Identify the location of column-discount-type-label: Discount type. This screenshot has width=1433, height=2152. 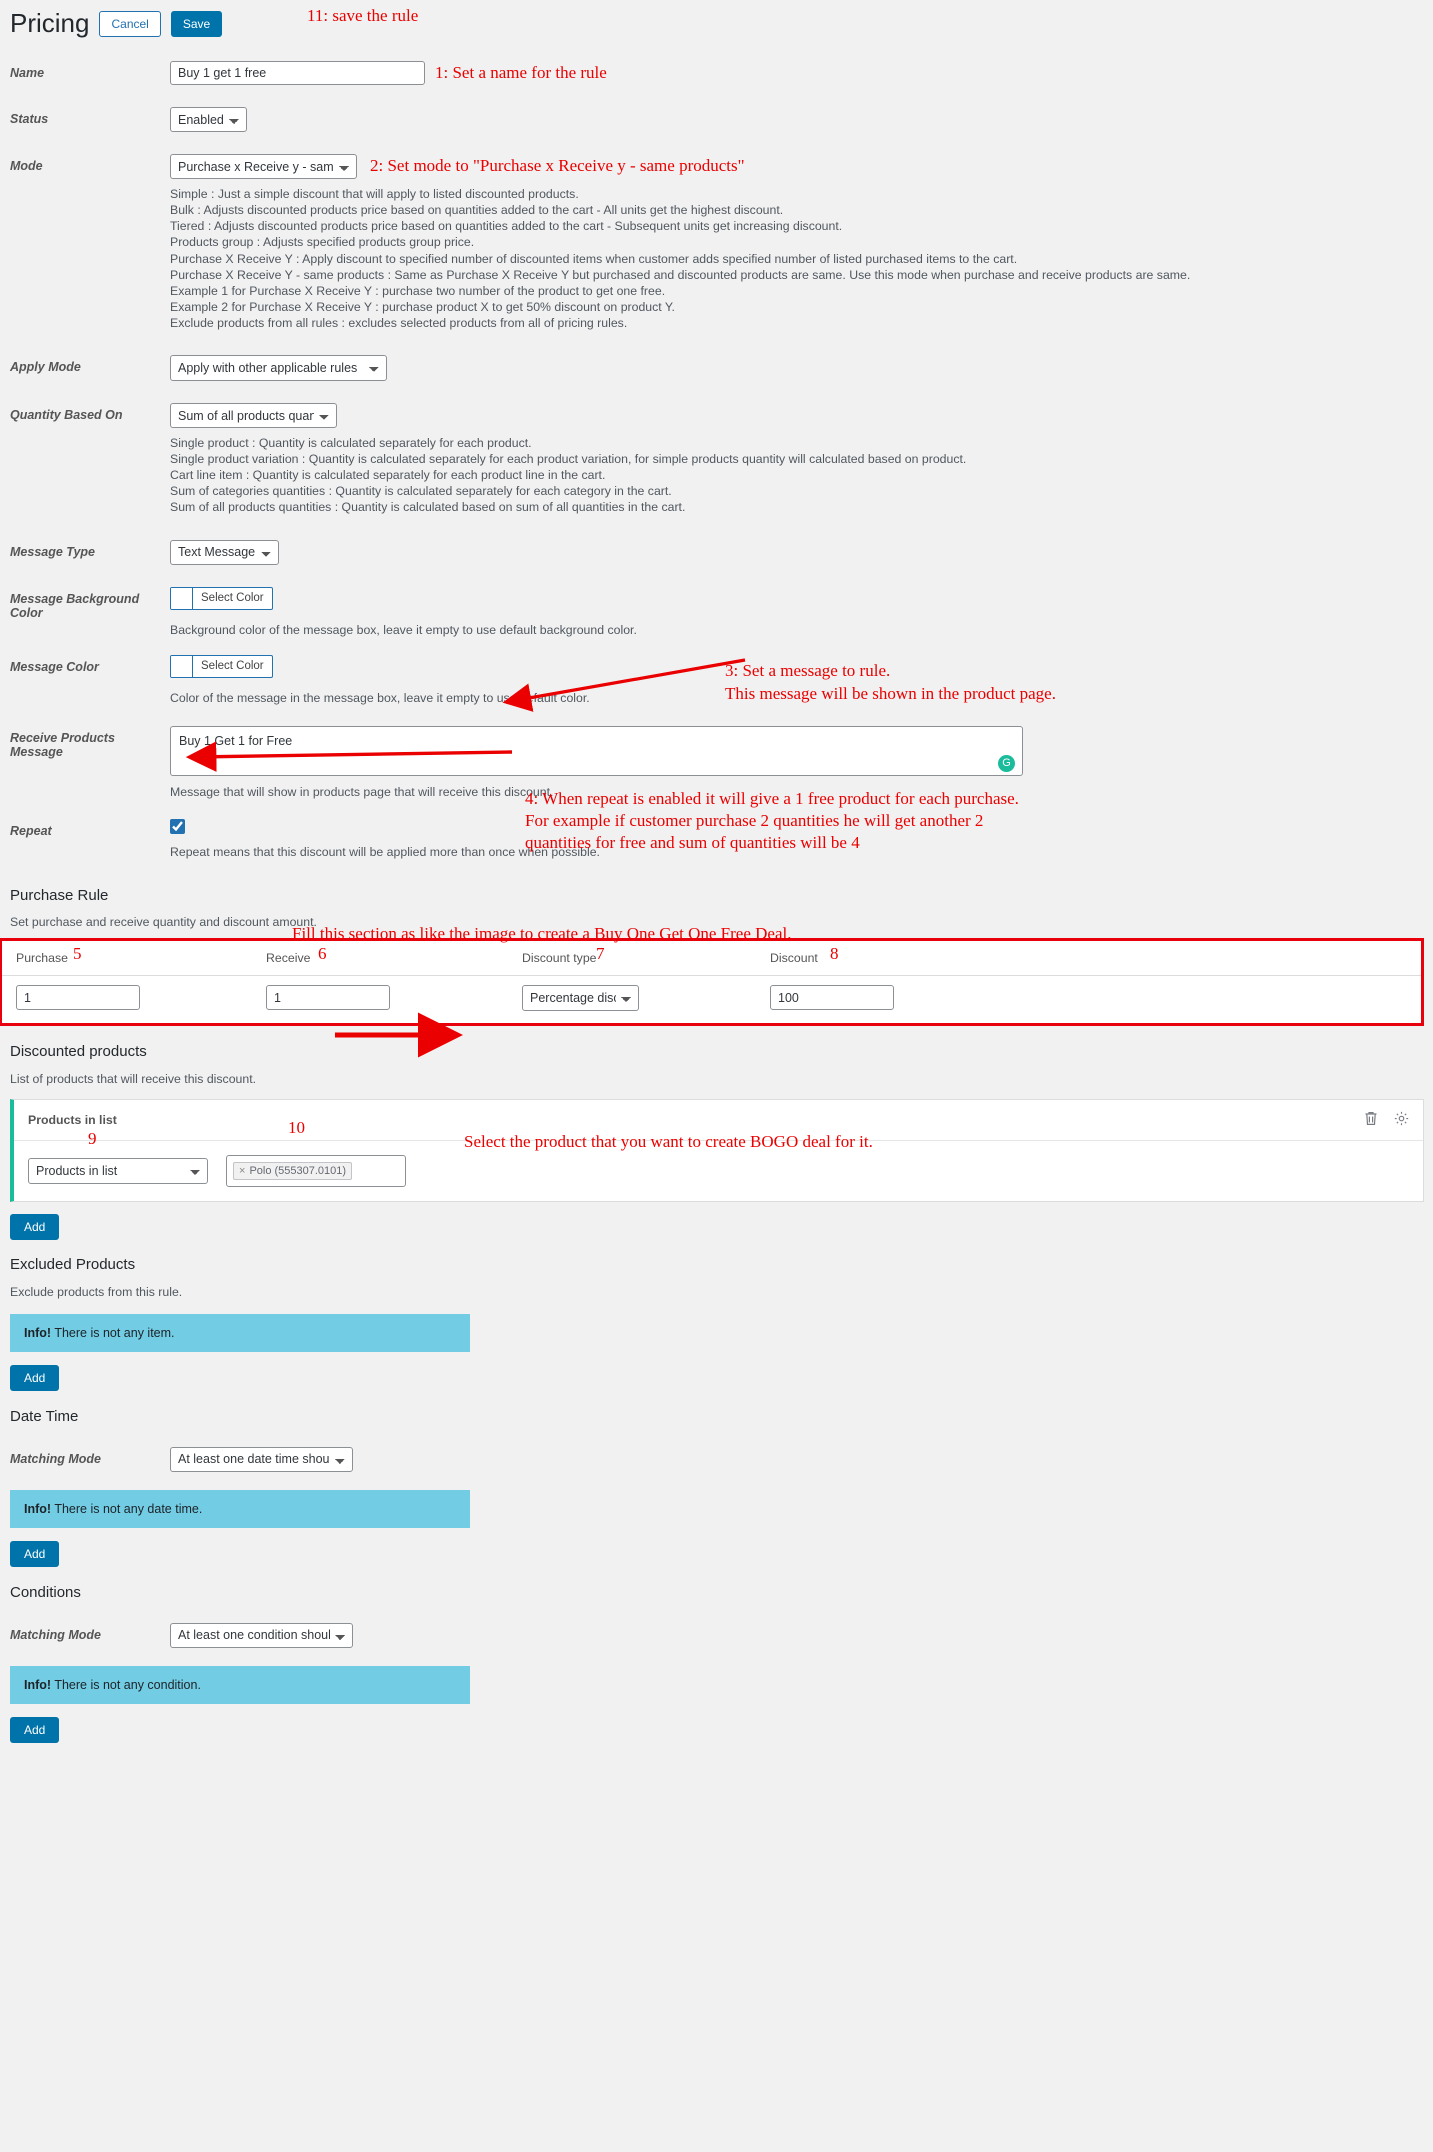
(559, 957).